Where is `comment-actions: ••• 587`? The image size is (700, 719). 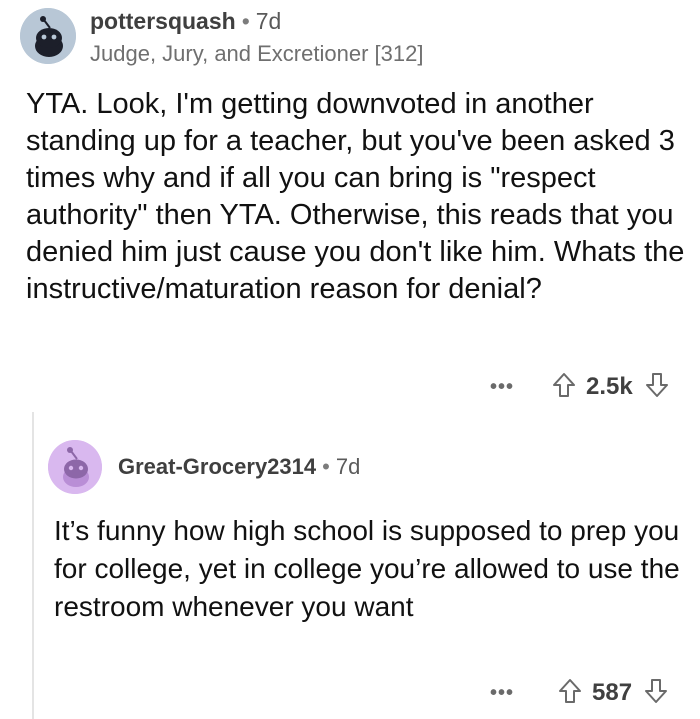
comment-actions: ••• 587 is located at coordinates (579, 693).